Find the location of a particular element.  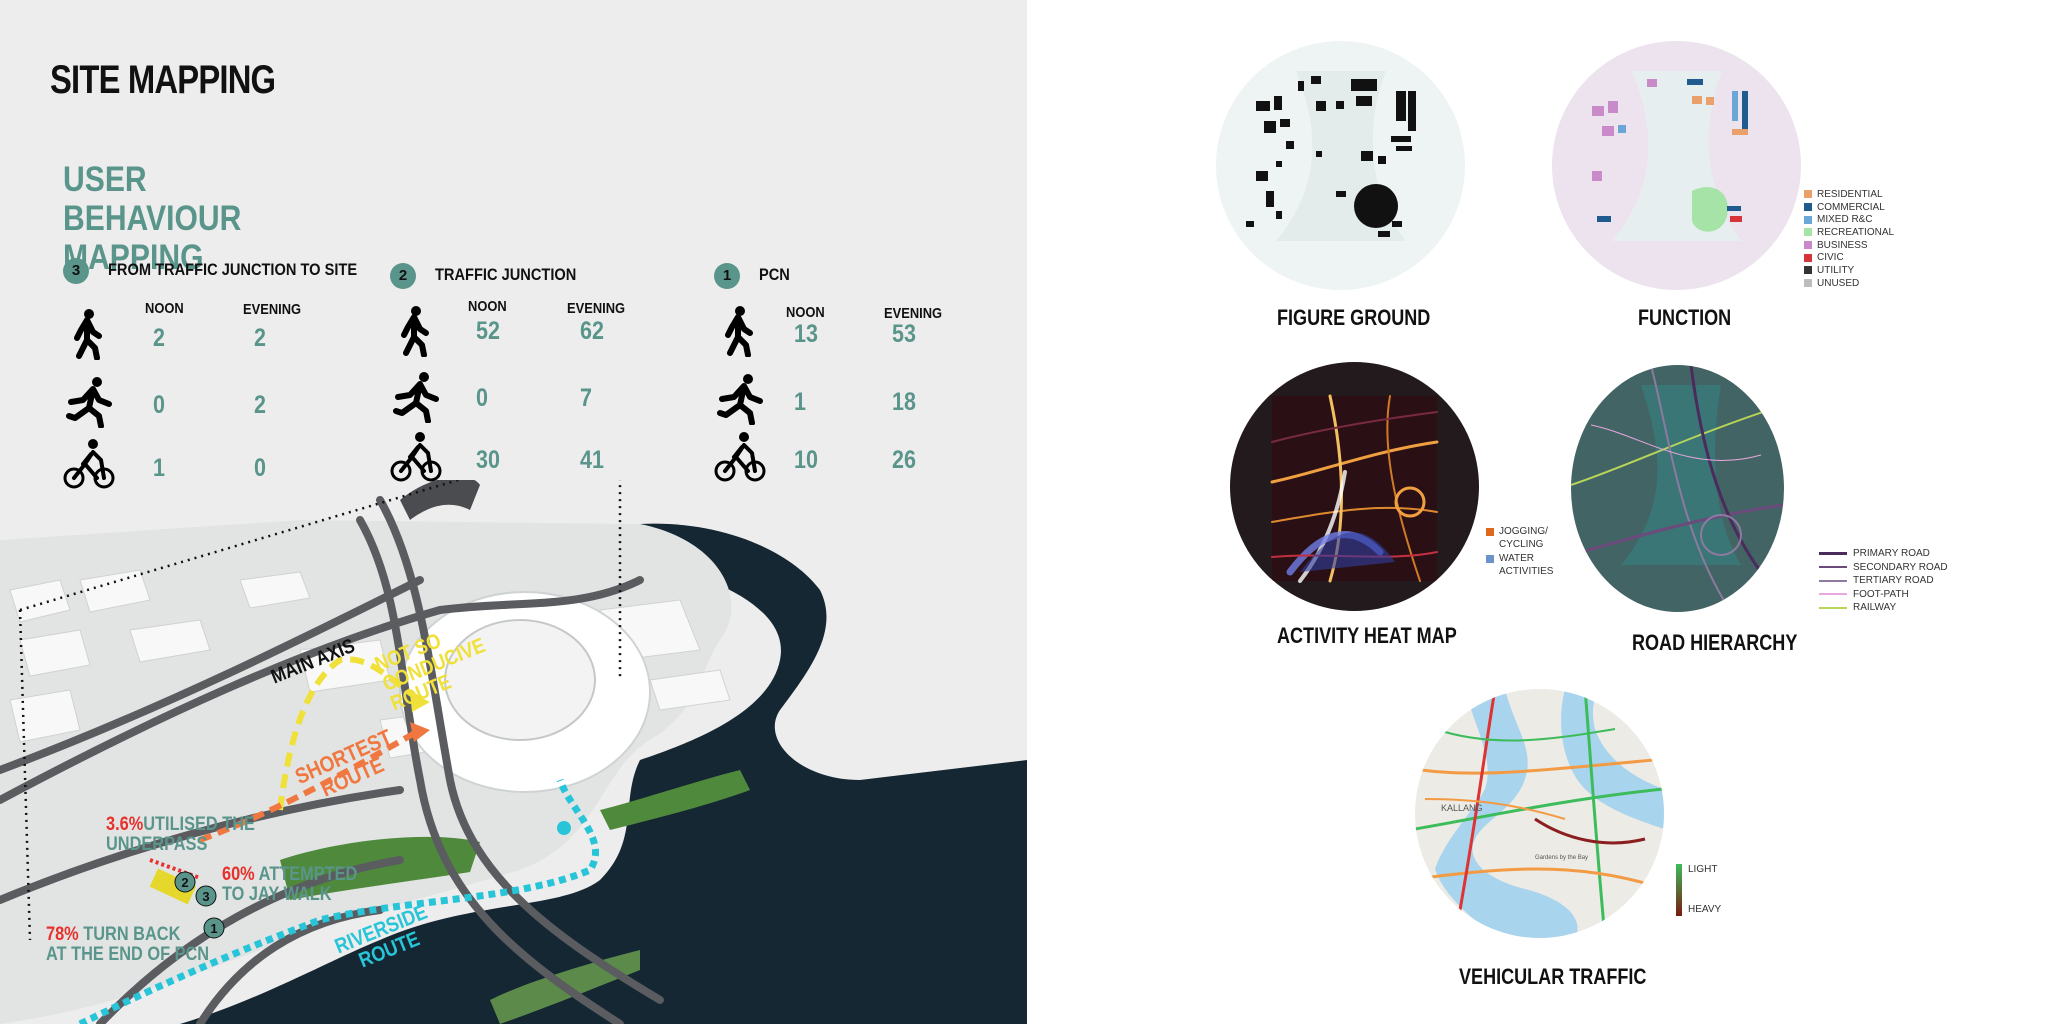

legend-item-business: BUSINESS is located at coordinates (1849, 245).